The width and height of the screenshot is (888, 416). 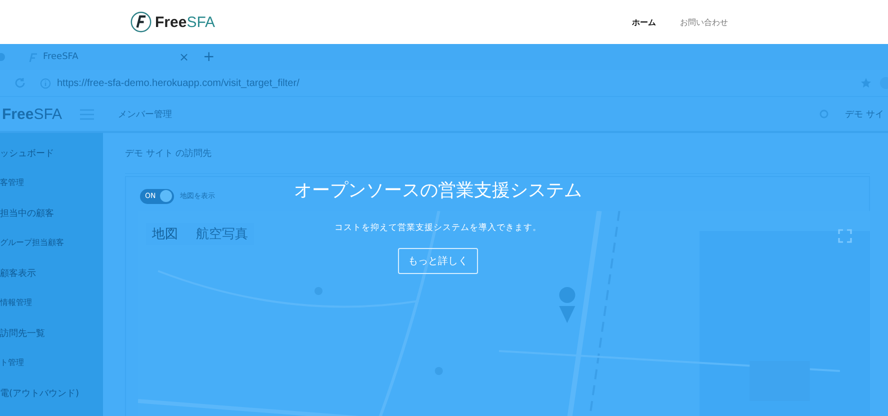 What do you see at coordinates (51, 312) in the screenshot?
I see `sidebar-item: 情報管理` at bounding box center [51, 312].